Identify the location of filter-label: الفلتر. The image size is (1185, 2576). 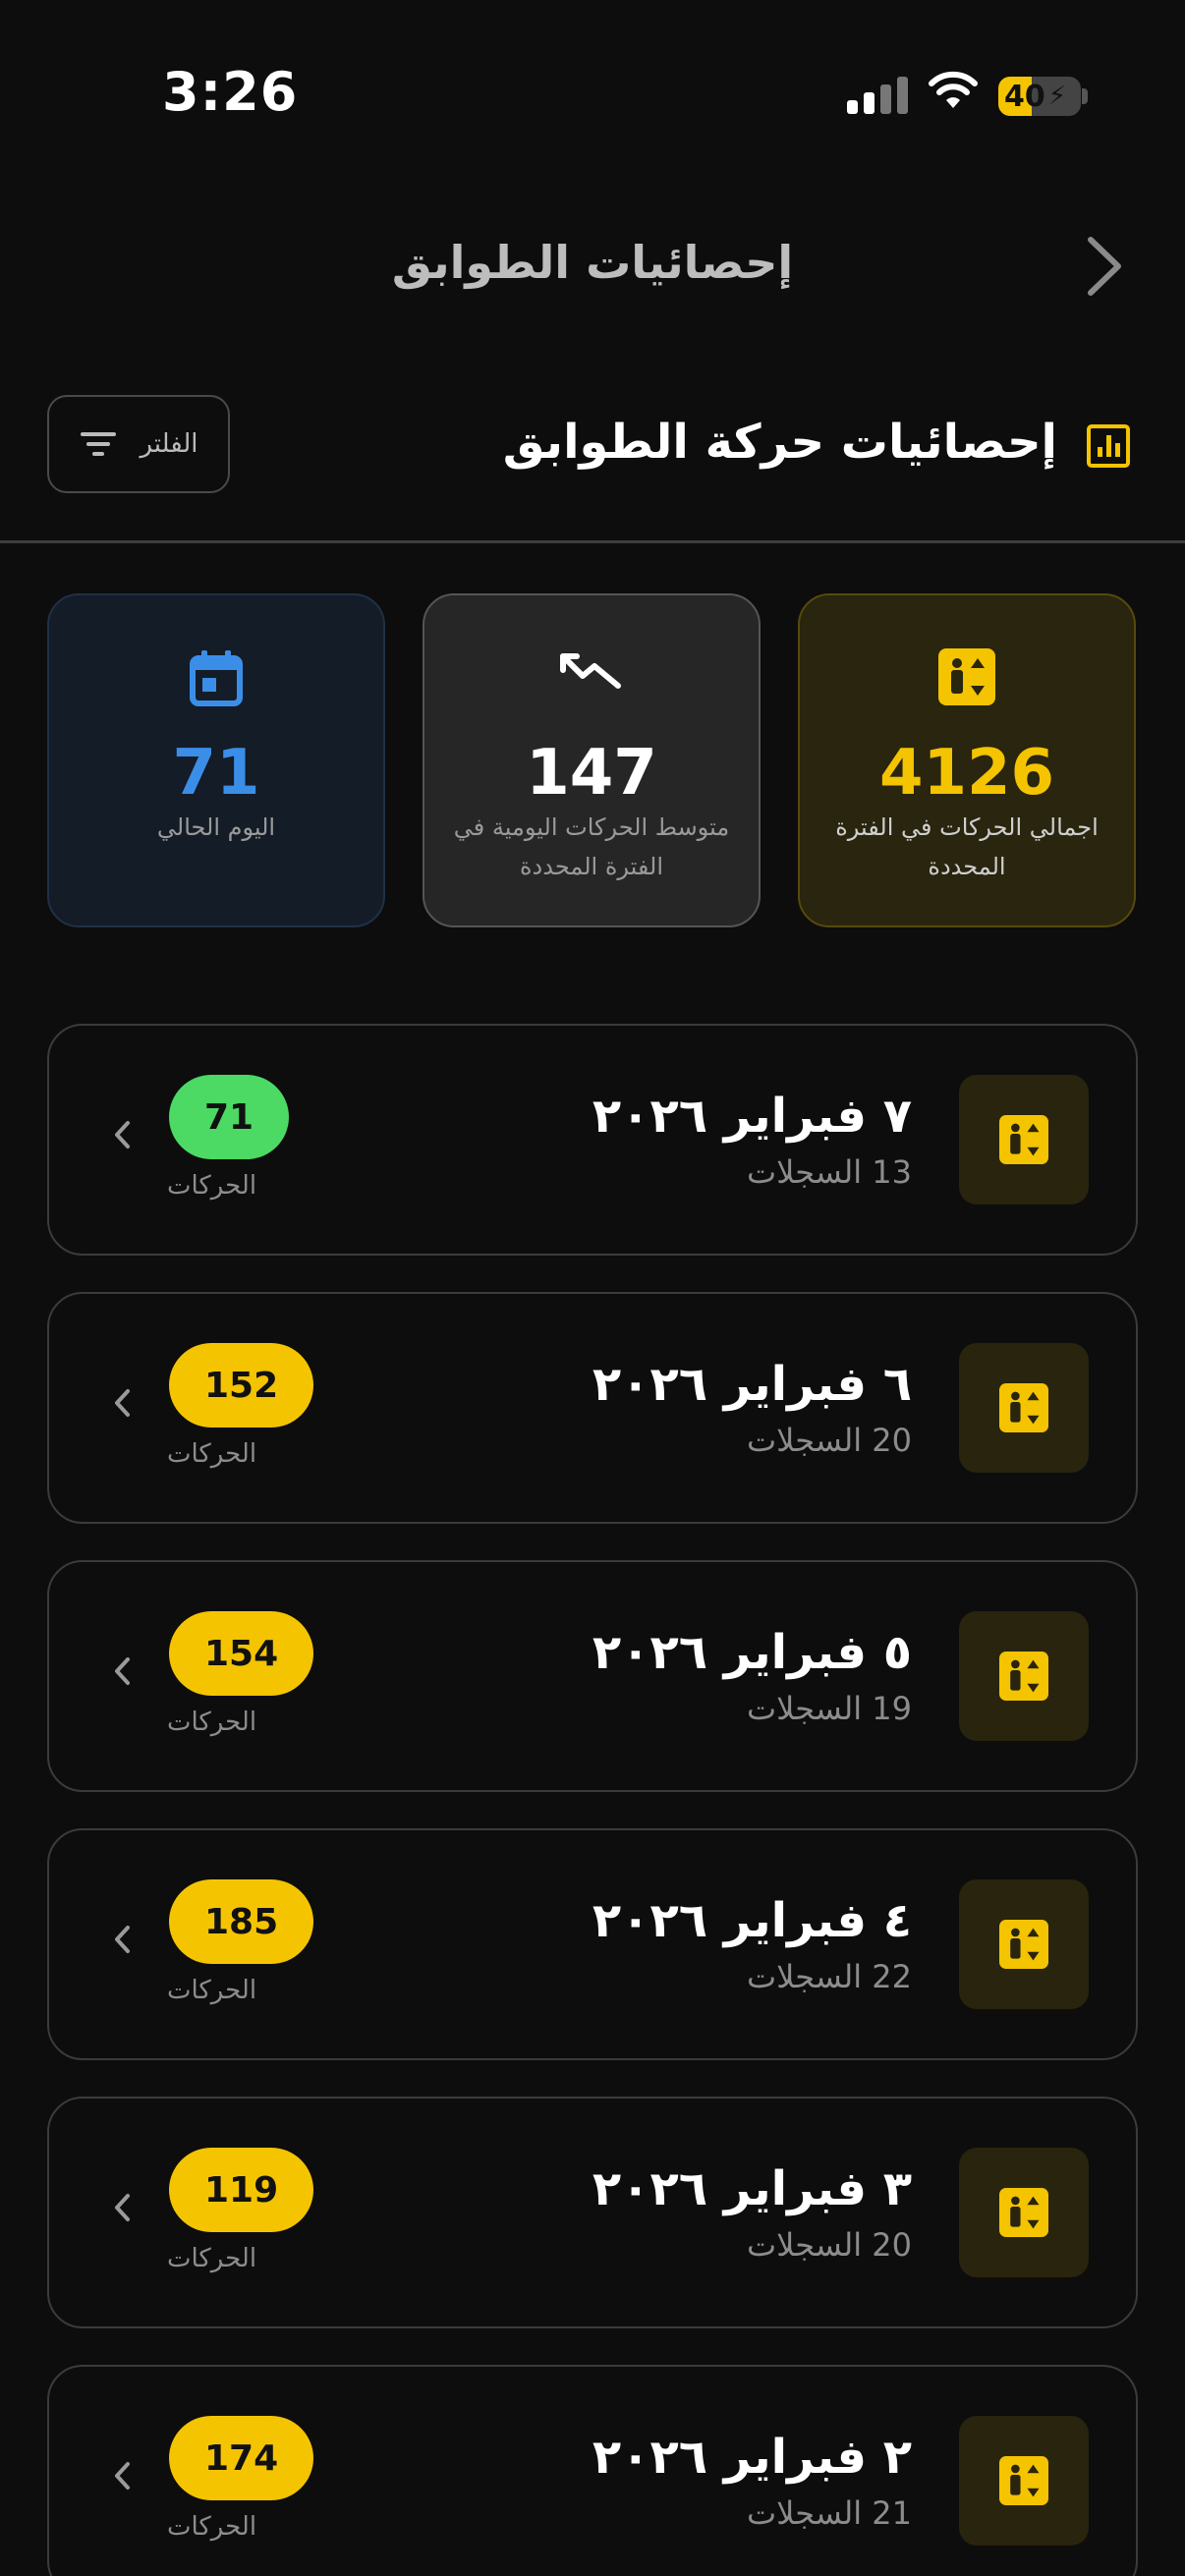
(169, 444).